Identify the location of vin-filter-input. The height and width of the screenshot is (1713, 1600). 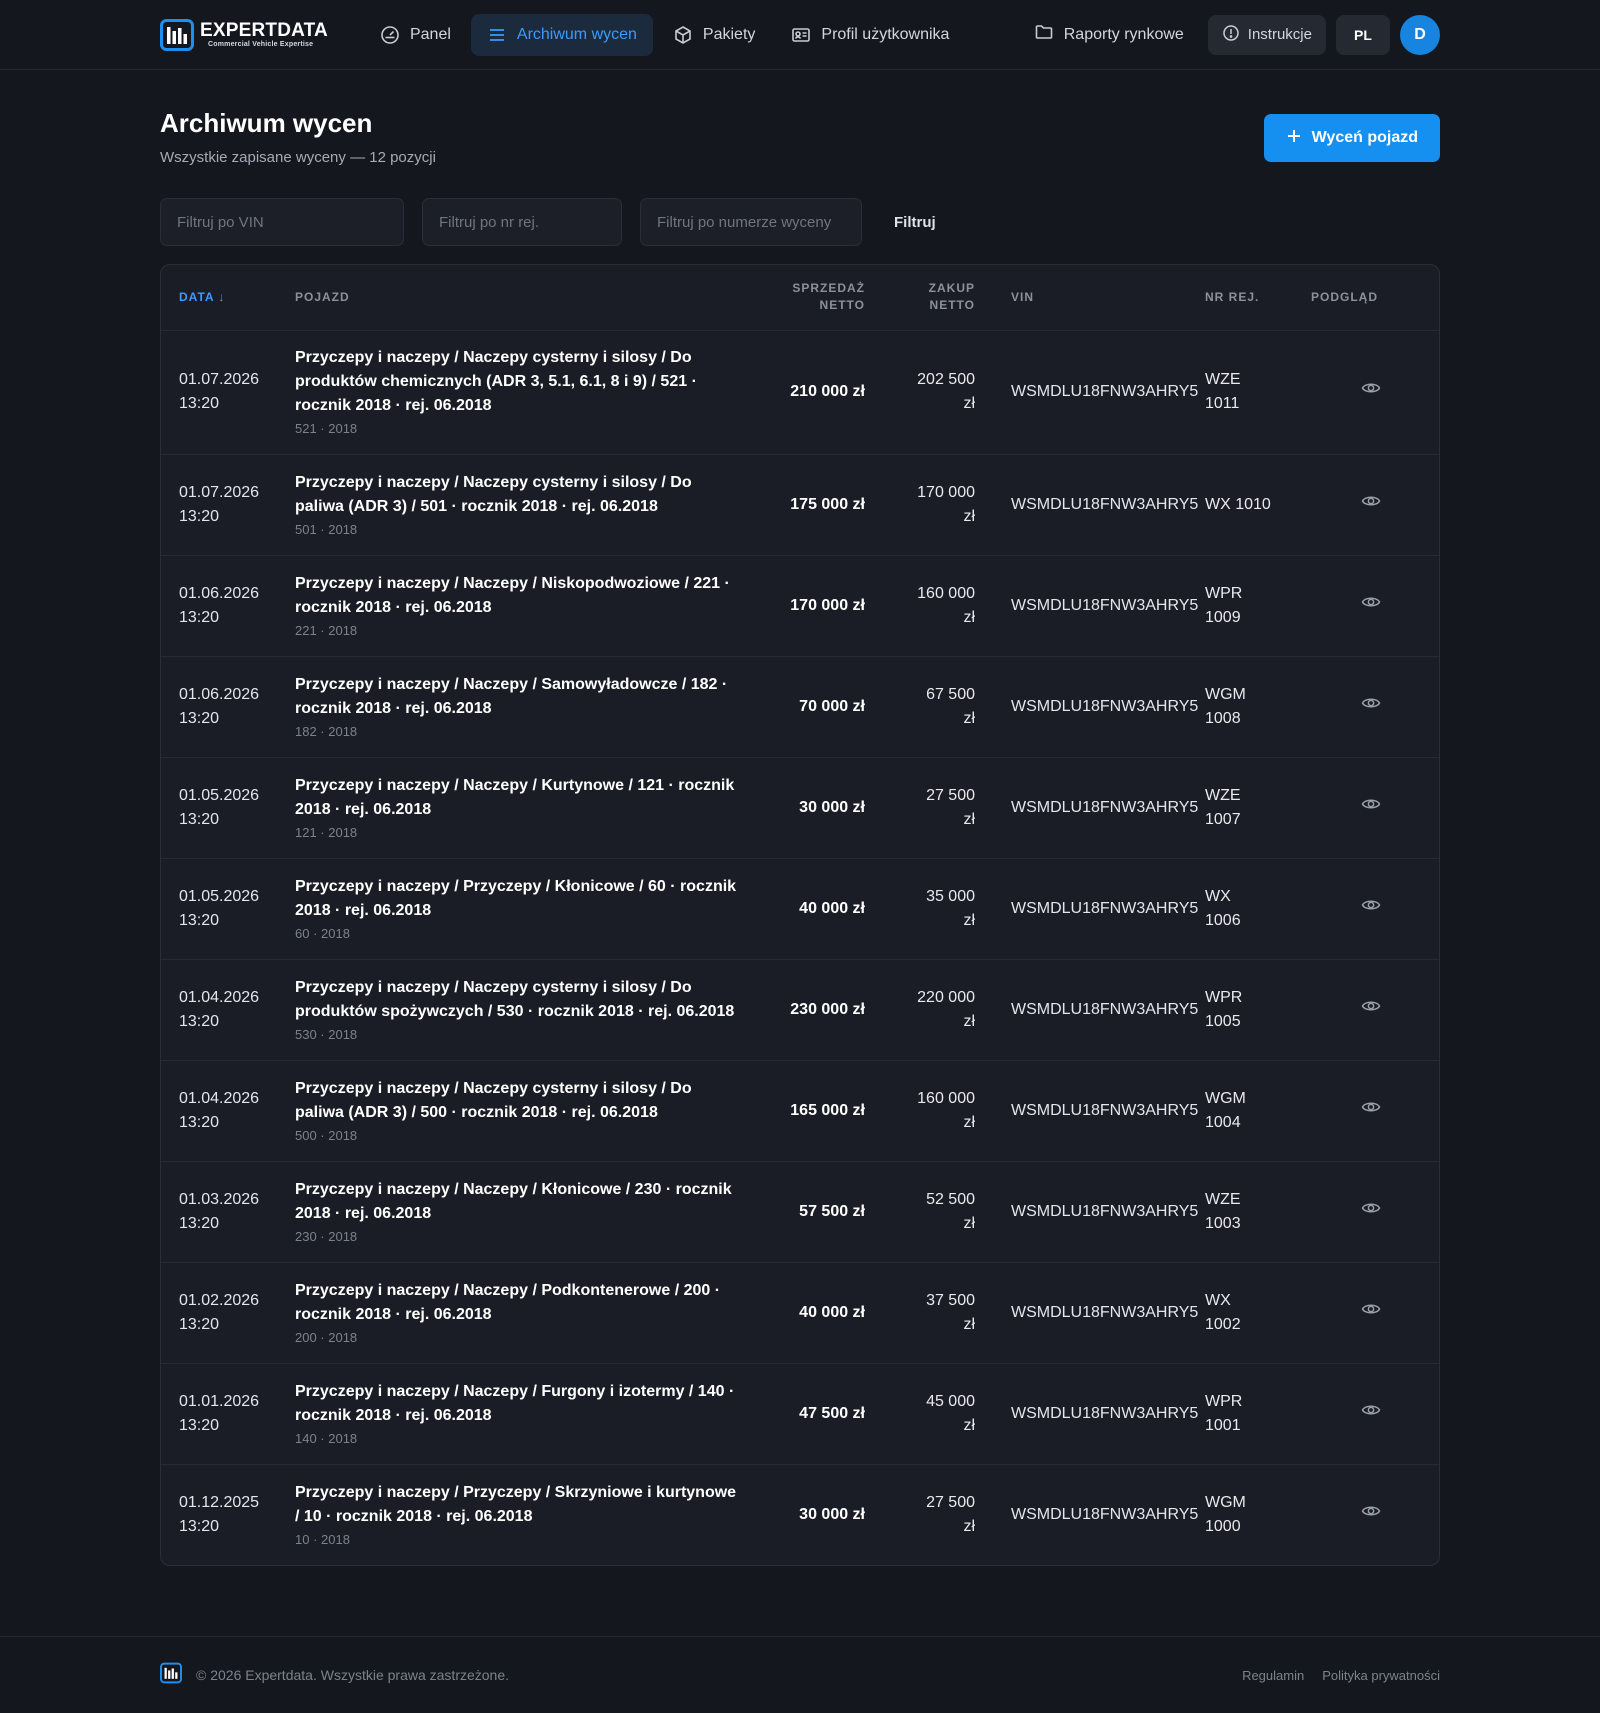
(282, 222).